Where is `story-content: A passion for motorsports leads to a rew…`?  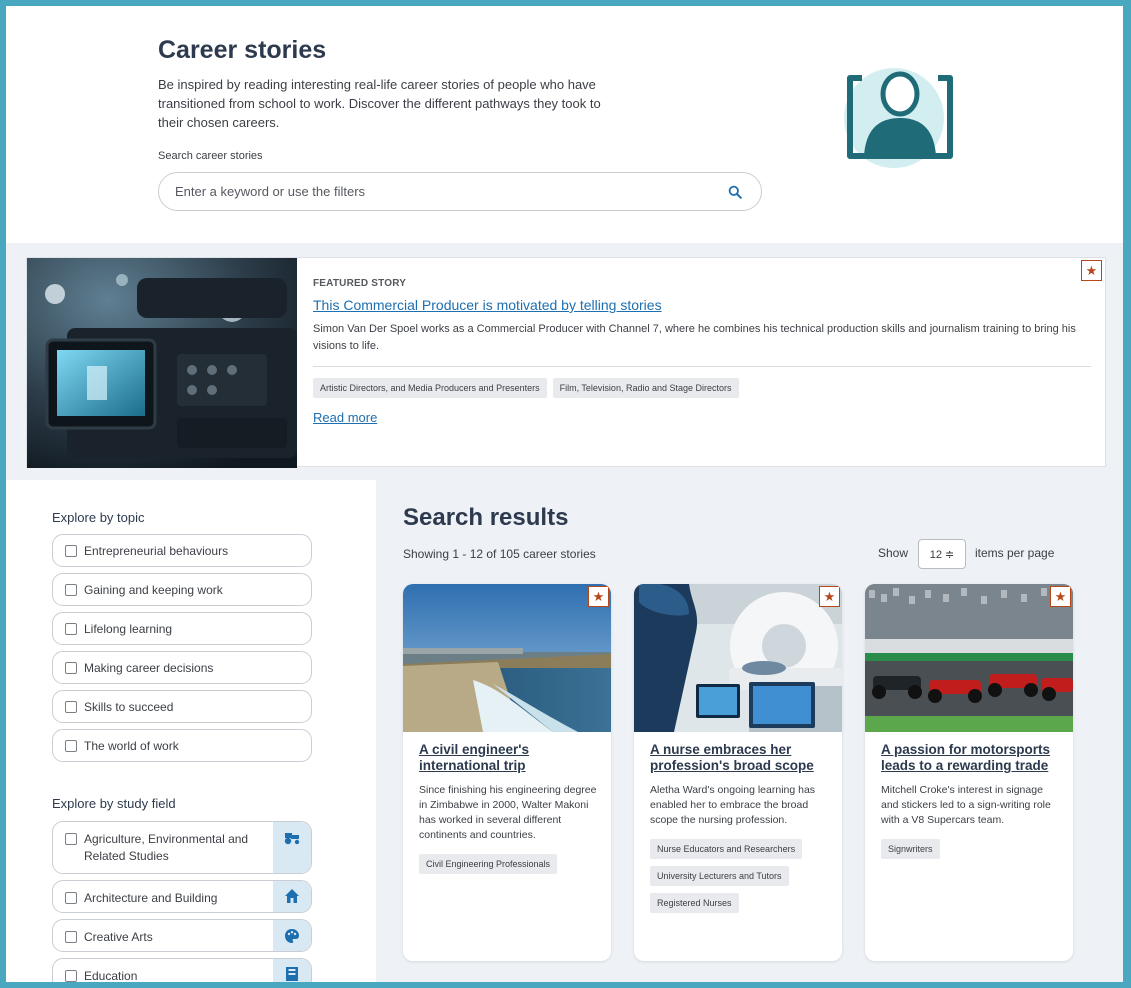 story-content: A passion for motorsports leads to a rew… is located at coordinates (970, 800).